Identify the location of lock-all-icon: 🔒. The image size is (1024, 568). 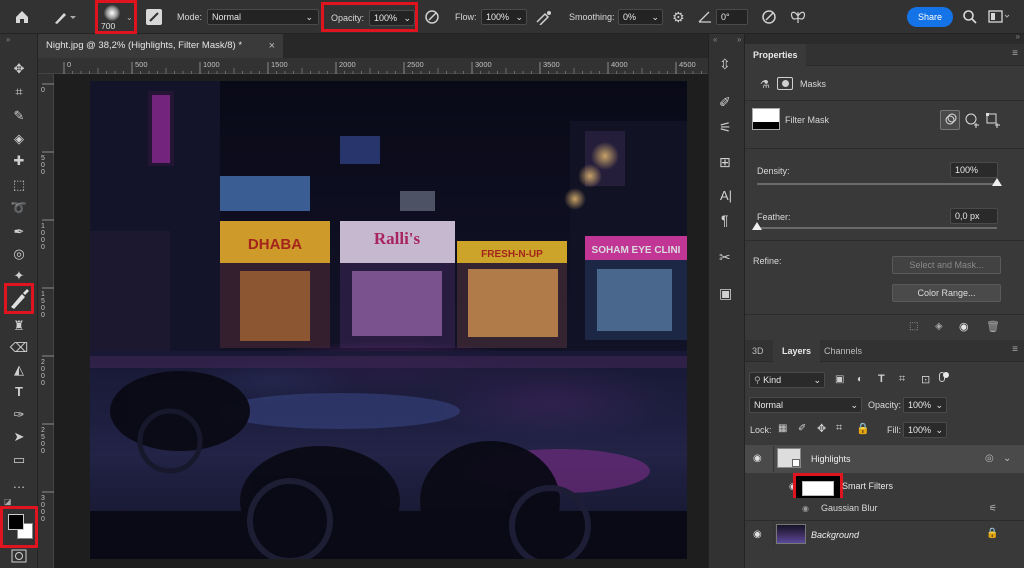
(863, 428).